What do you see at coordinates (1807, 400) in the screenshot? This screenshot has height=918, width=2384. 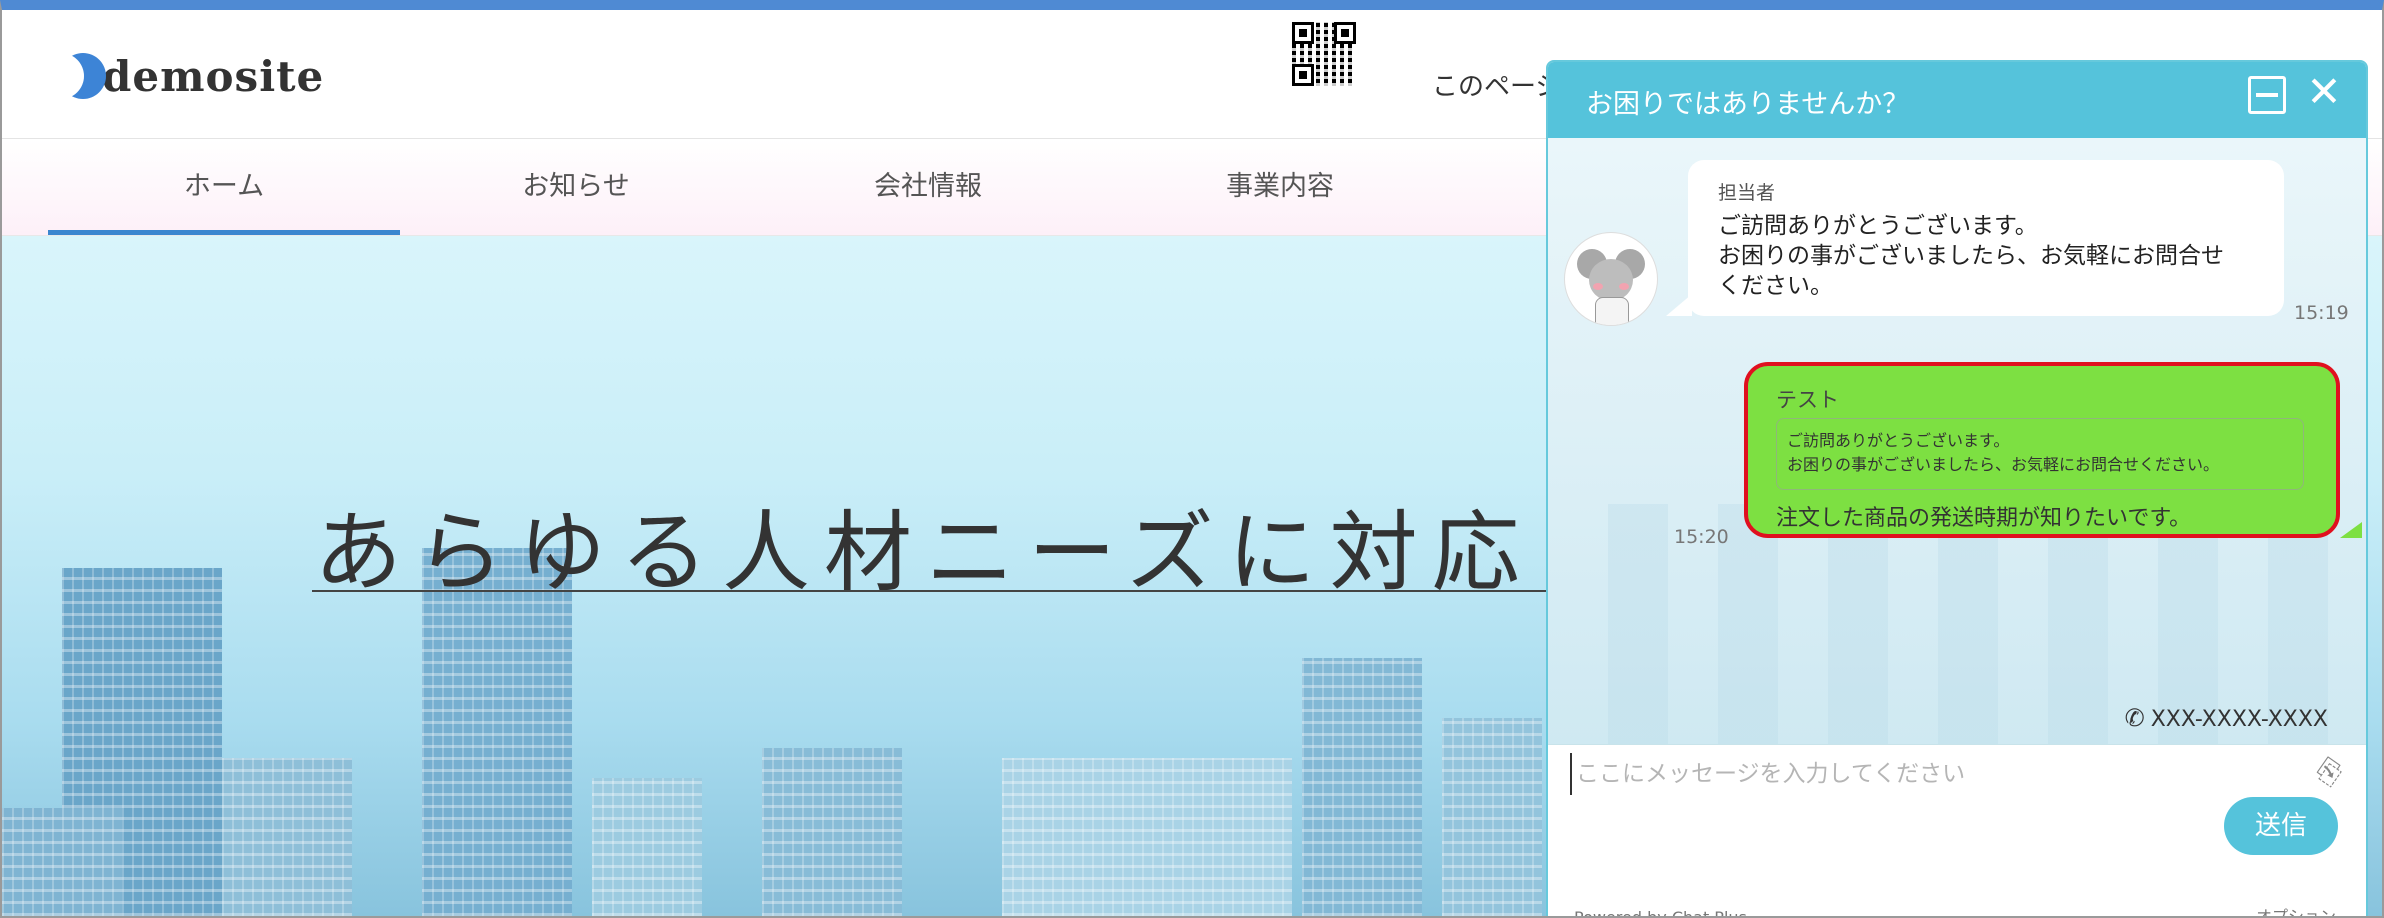 I see `message-sender: テスト` at bounding box center [1807, 400].